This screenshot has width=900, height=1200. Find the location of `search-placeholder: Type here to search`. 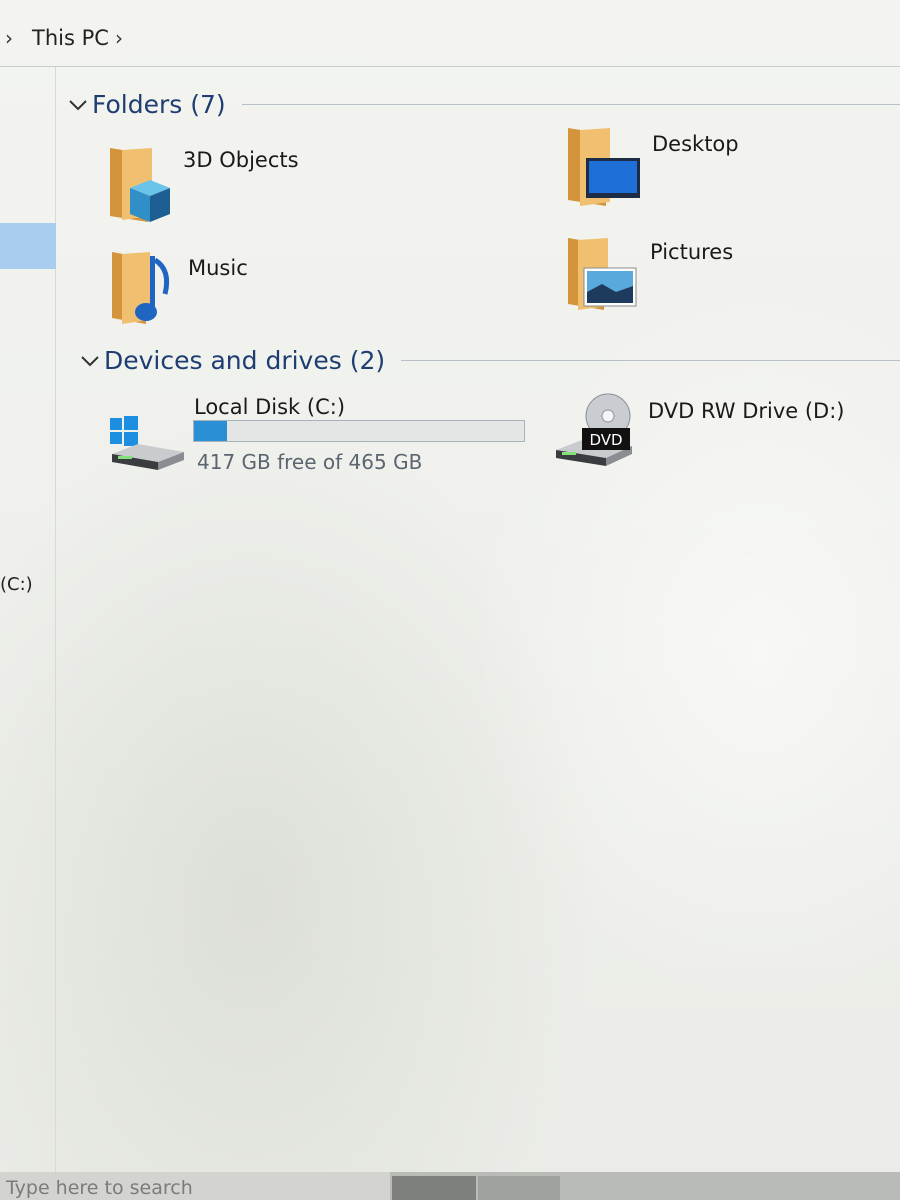

search-placeholder: Type here to search is located at coordinates (99, 1188).